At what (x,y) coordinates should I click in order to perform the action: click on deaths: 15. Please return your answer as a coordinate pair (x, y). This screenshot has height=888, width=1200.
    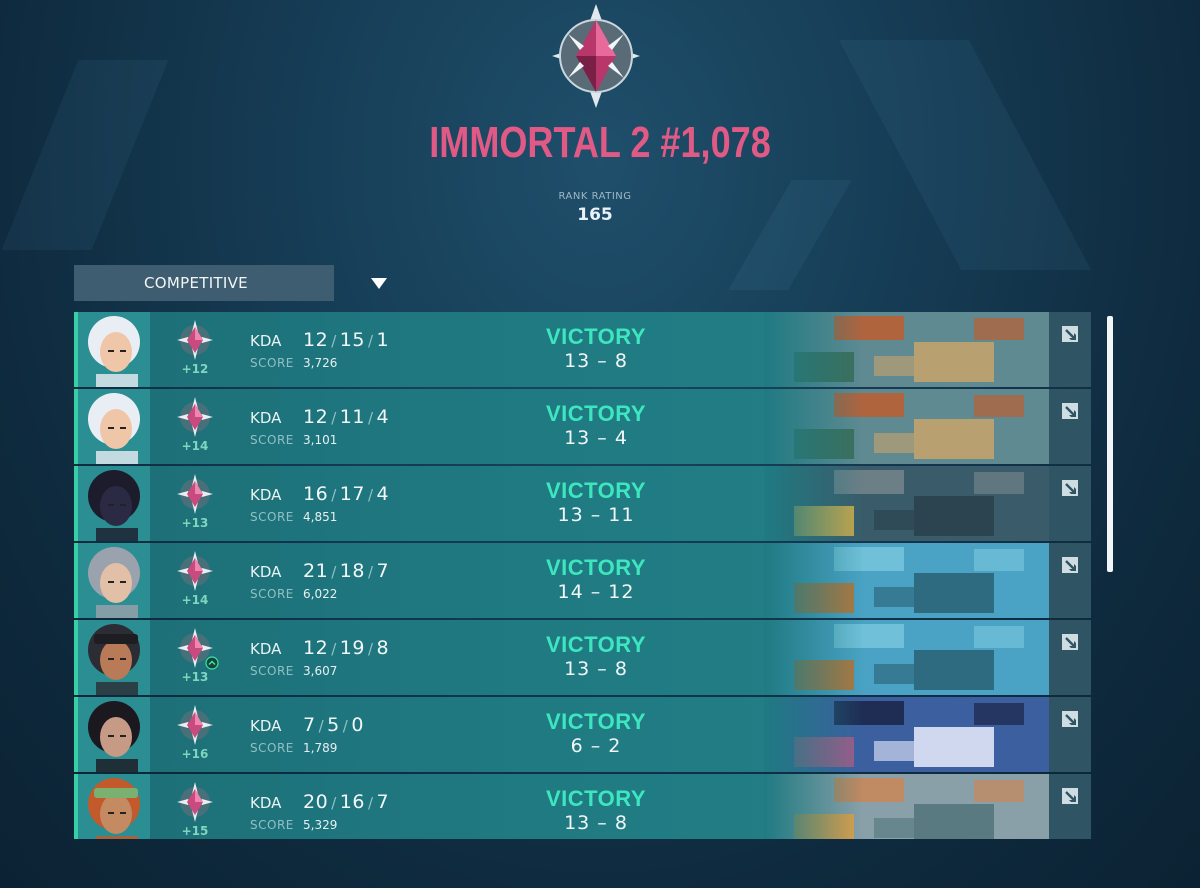
    Looking at the image, I should click on (352, 340).